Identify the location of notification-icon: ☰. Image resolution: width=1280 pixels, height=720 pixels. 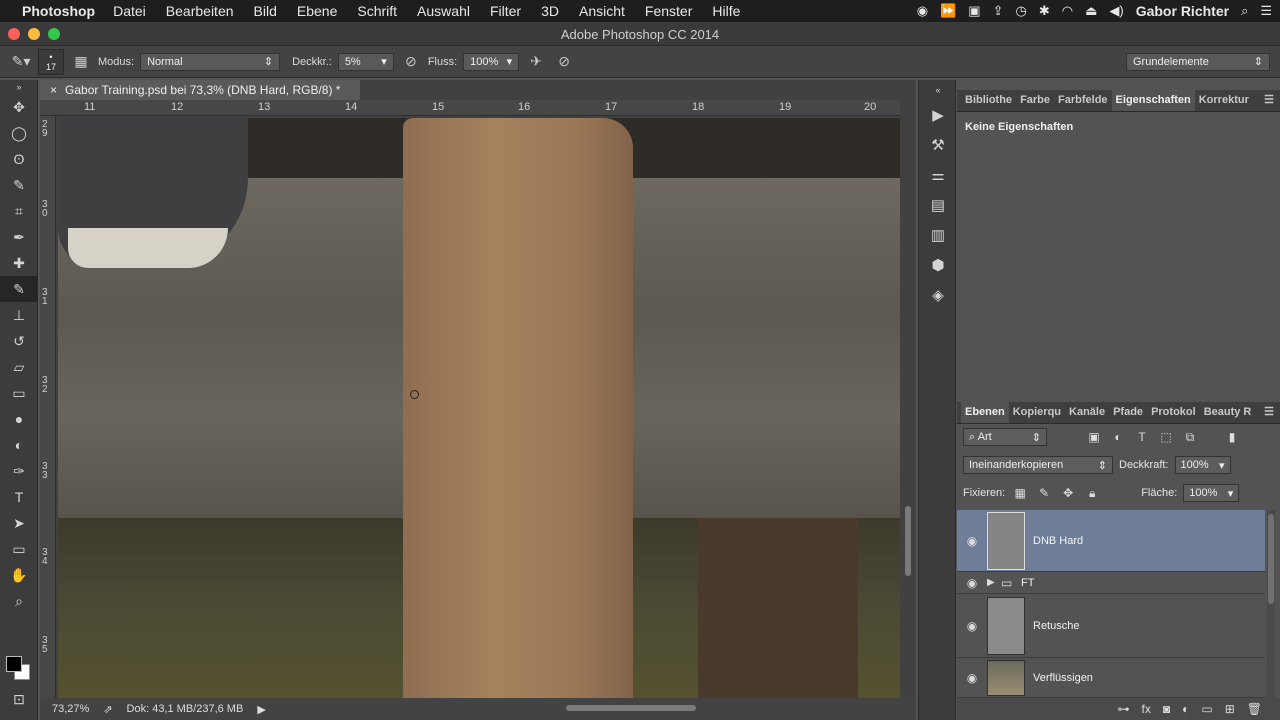
(1266, 11).